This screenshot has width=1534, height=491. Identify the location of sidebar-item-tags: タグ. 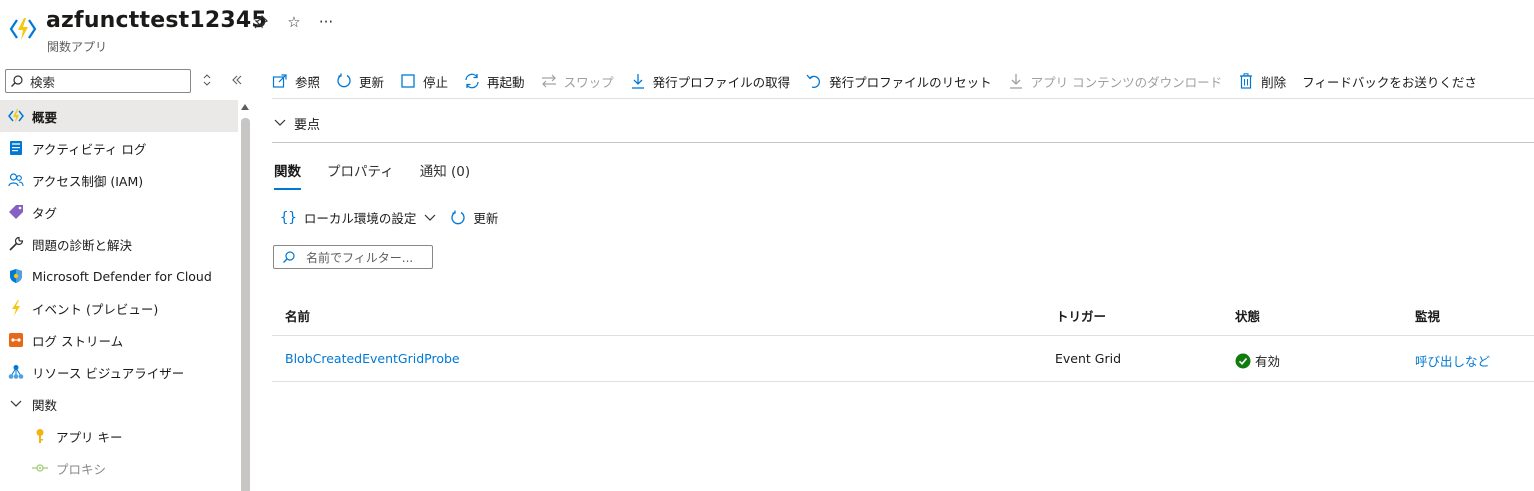
(119, 212).